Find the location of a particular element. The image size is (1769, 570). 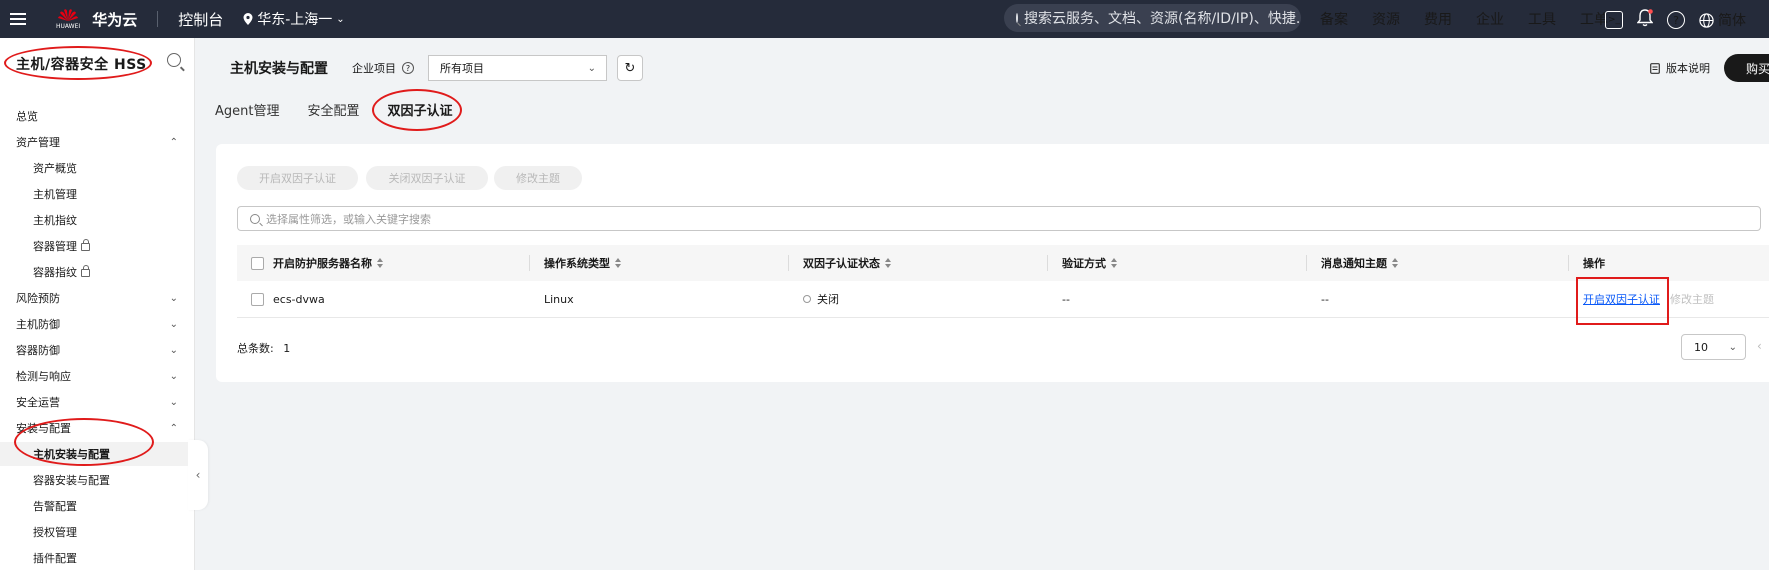

top-link-tools: 工具 is located at coordinates (1542, 19).